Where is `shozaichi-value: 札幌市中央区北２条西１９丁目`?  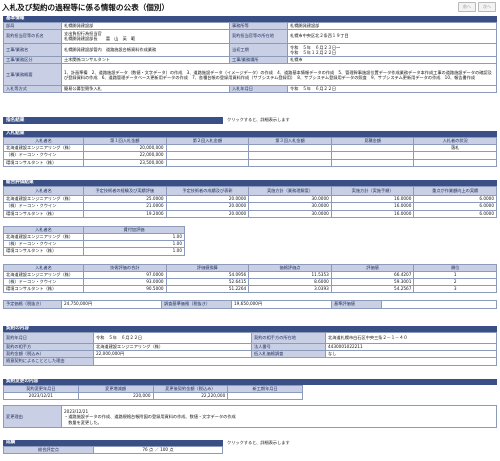 shozaichi-value: 札幌市中央区北２条西１９丁目 is located at coordinates (392, 36).